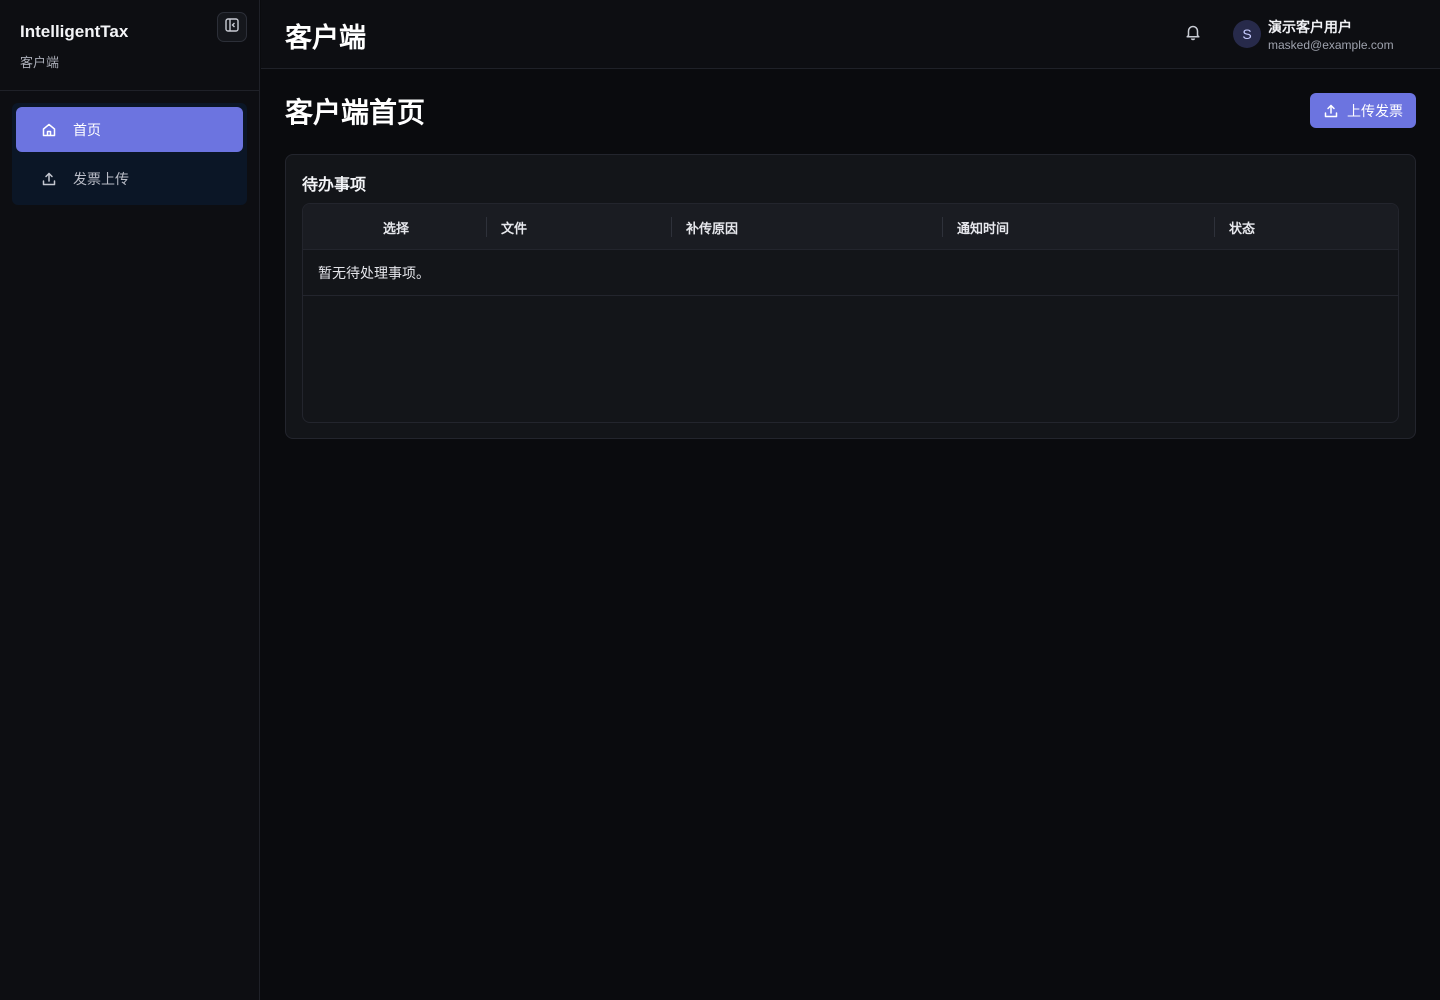 This screenshot has height=1000, width=1440. I want to click on upload-button-label: 上传发票, so click(1375, 110).